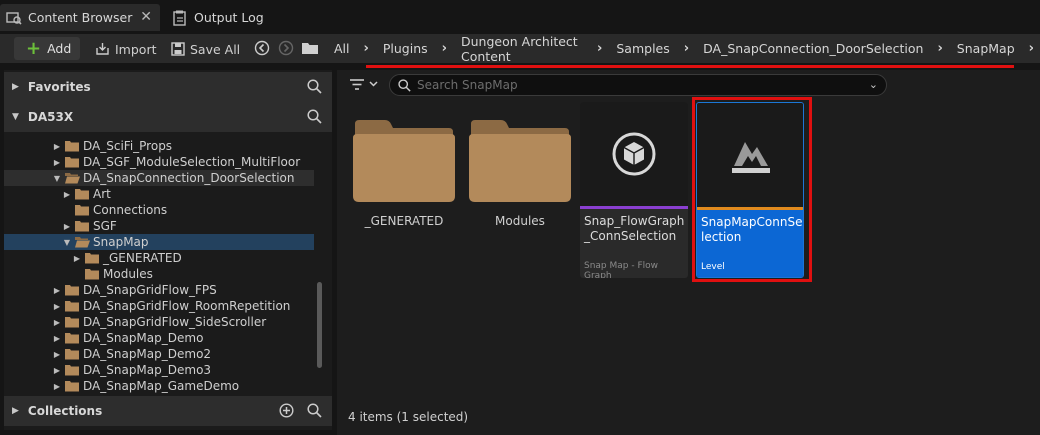 The image size is (1040, 435). I want to click on folder-label: Modules, so click(520, 221).